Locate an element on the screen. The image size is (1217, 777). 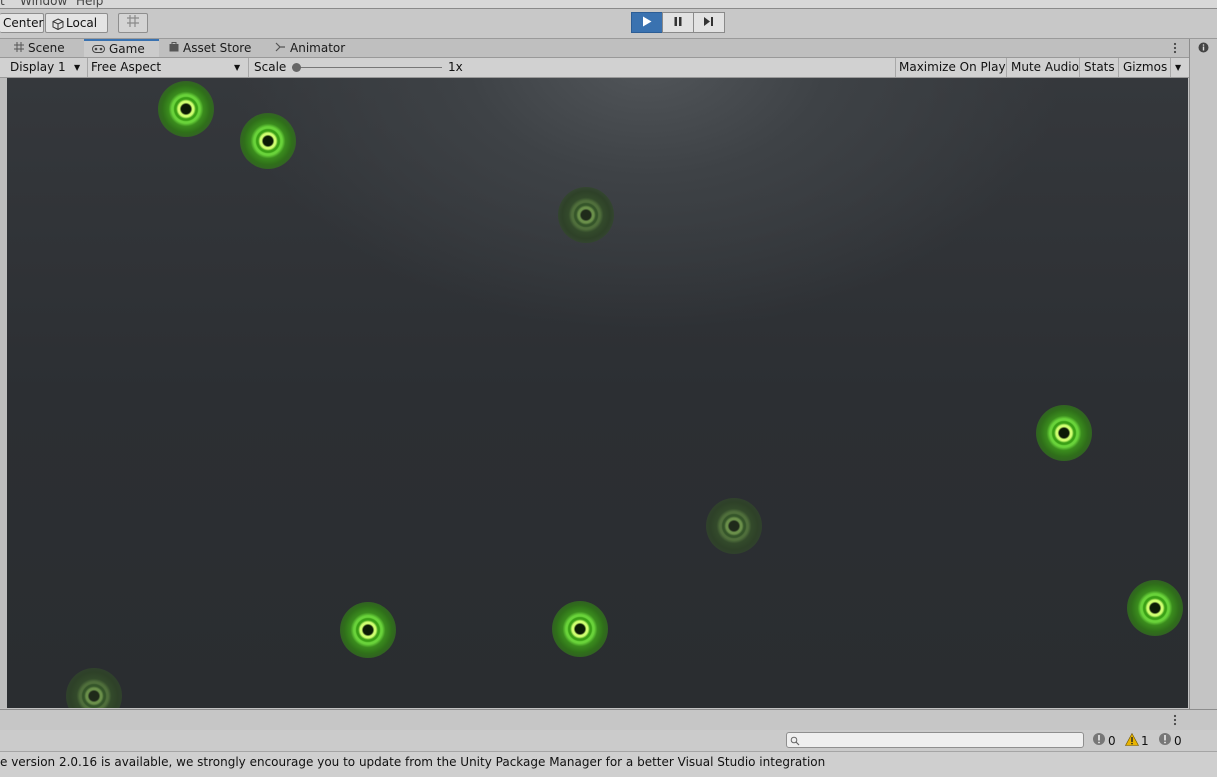
gizmos-toggle: Gizmos is located at coordinates (1145, 67).